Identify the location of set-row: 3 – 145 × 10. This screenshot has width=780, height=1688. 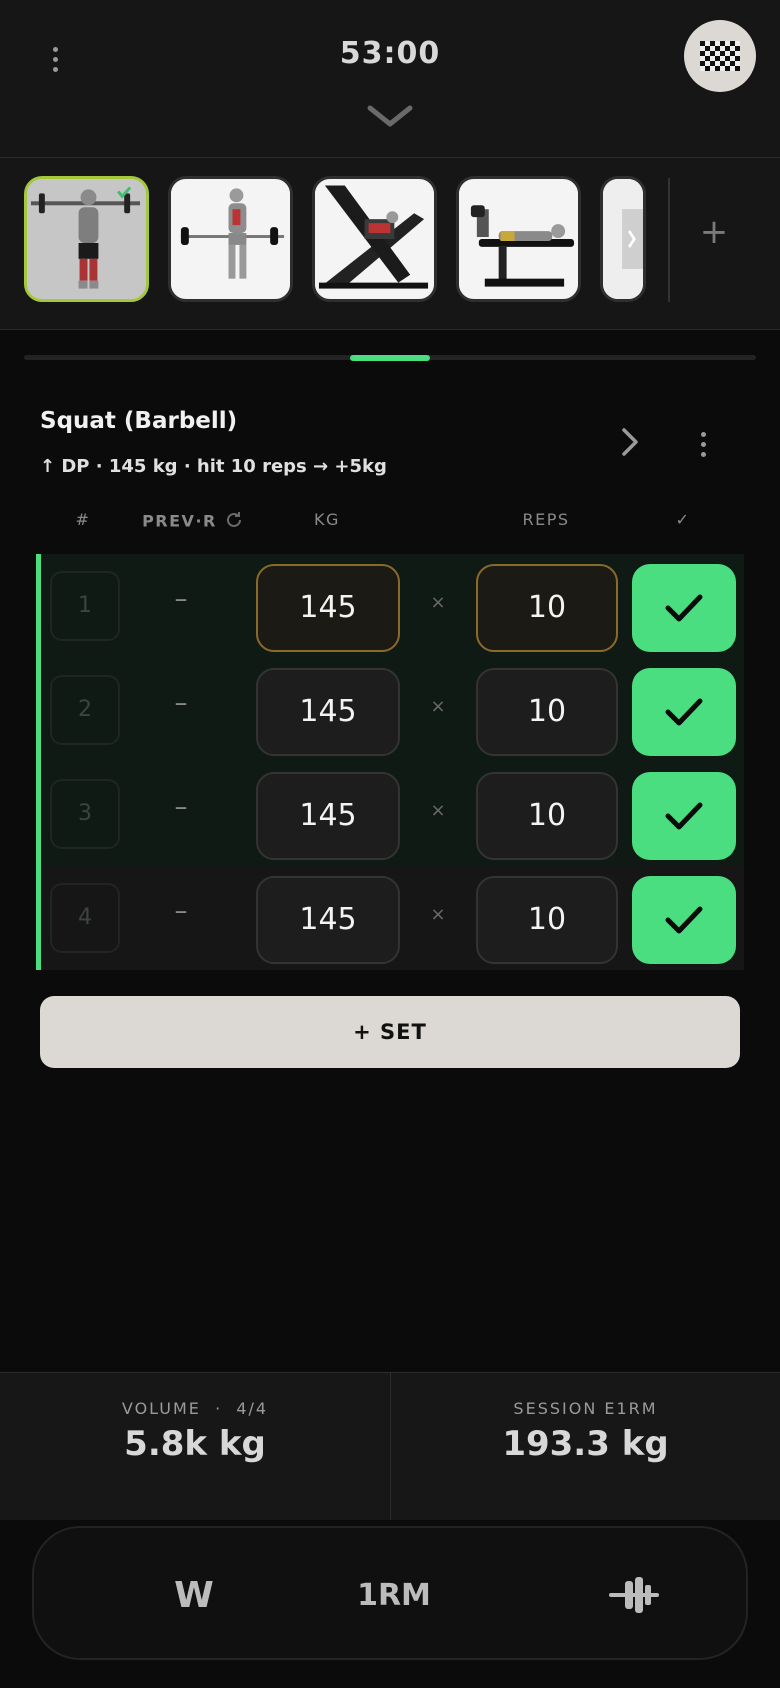
(390, 814).